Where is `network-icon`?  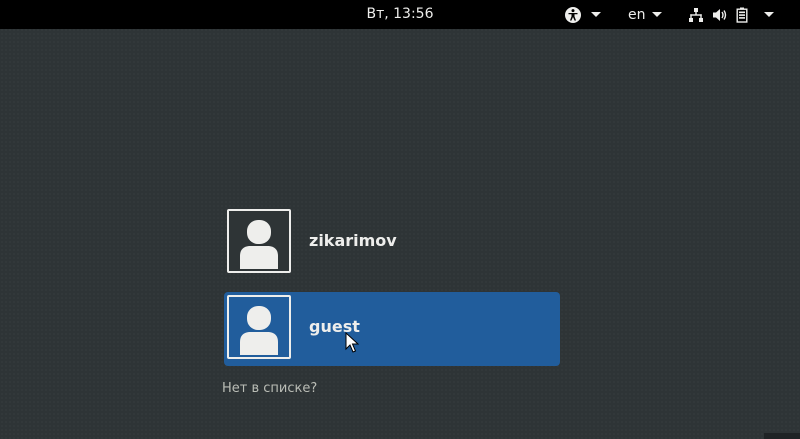
network-icon is located at coordinates (696, 14).